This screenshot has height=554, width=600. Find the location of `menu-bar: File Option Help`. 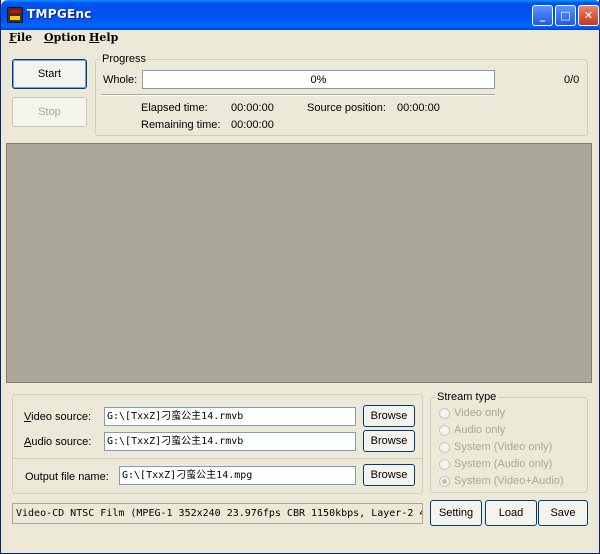

menu-bar: File Option Help is located at coordinates (300, 38).